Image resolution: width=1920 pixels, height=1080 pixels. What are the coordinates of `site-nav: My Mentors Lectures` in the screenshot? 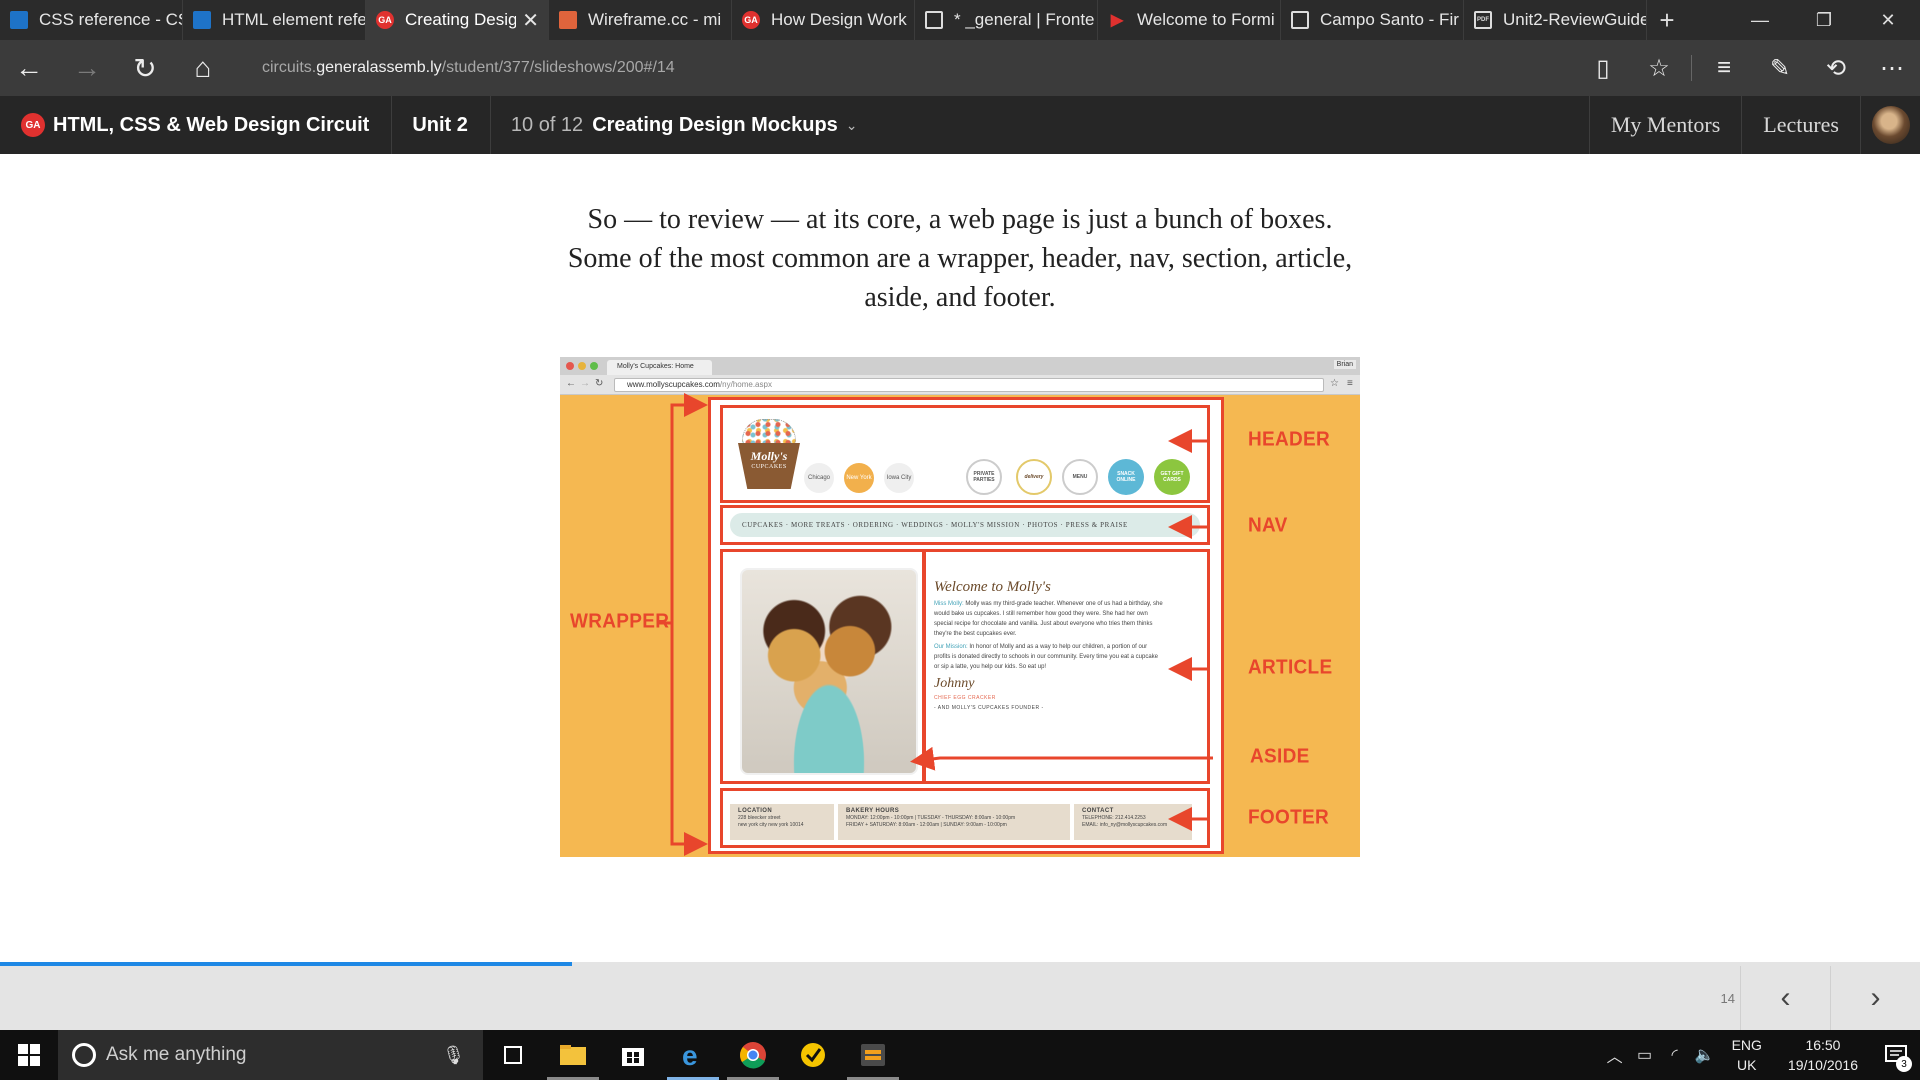 It's located at (1754, 125).